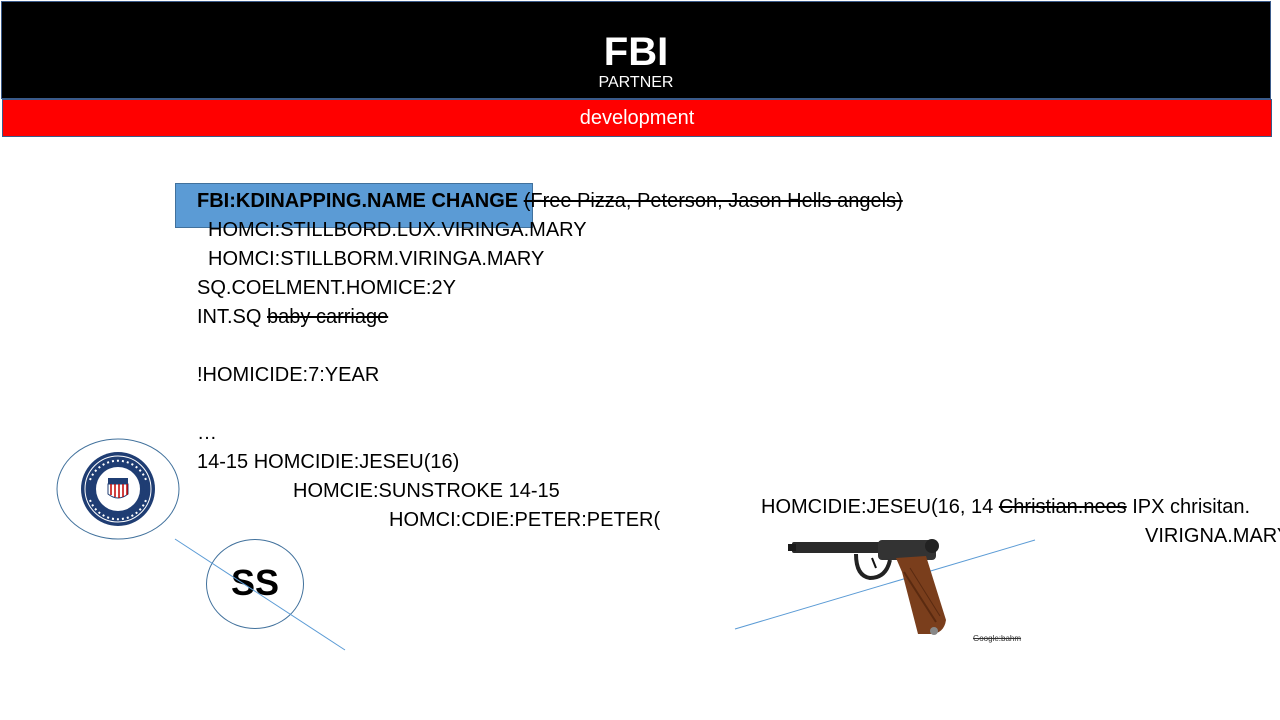  I want to click on text-line-10: HOMCI:CDIE:PETER:PETER(, so click(525, 520).